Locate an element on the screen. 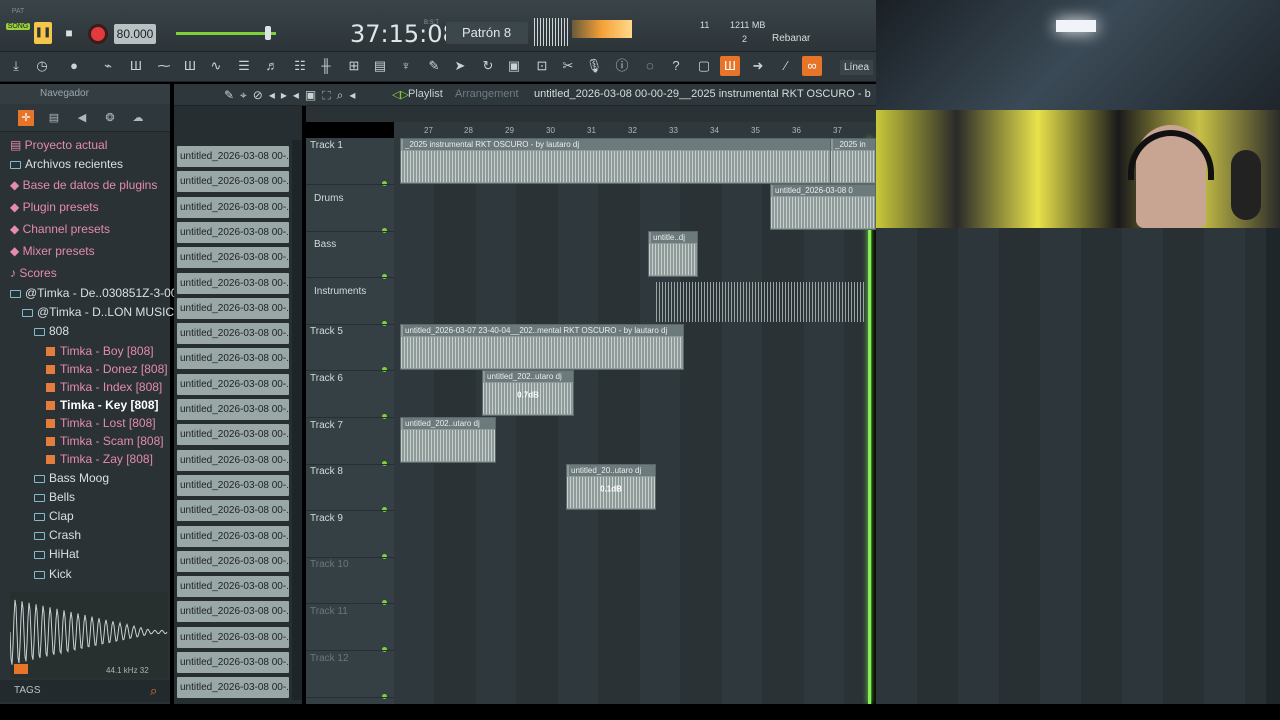 The height and width of the screenshot is (720, 1280). browser-item: 808 is located at coordinates (51, 331).